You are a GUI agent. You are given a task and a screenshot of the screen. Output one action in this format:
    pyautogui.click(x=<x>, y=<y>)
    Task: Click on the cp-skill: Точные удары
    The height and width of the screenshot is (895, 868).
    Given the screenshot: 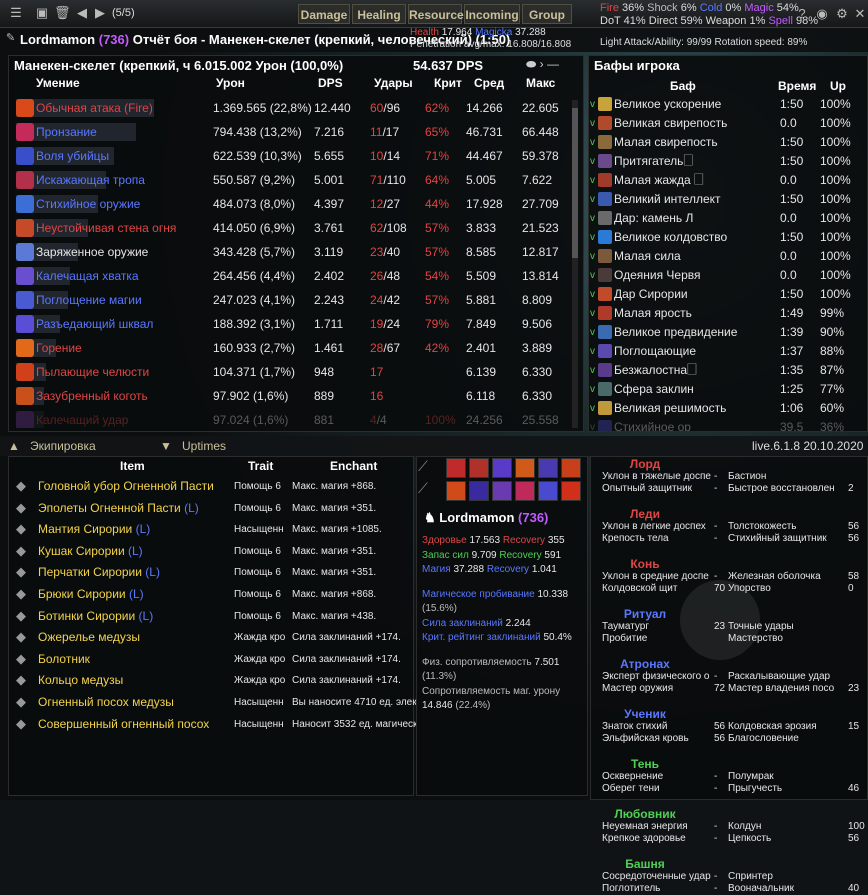 What is the action you would take?
    pyautogui.click(x=761, y=626)
    